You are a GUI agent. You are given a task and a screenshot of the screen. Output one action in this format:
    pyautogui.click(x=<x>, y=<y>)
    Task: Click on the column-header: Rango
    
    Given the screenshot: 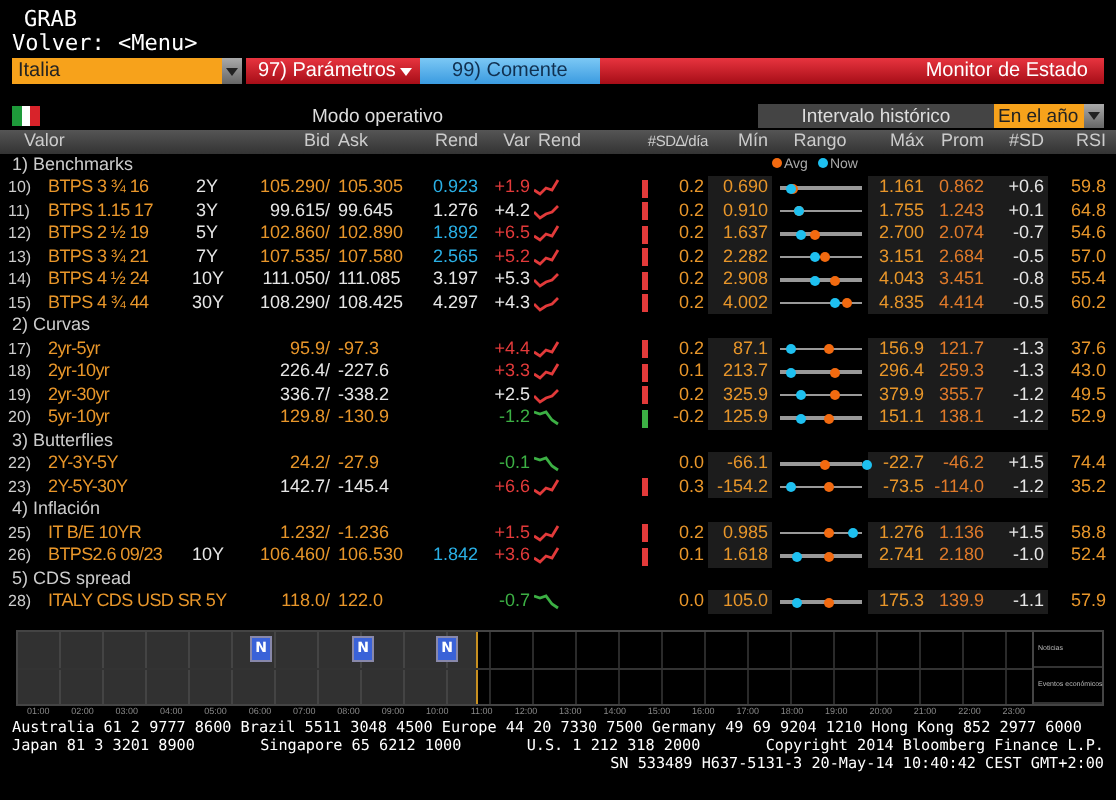 What is the action you would take?
    pyautogui.click(x=820, y=141)
    